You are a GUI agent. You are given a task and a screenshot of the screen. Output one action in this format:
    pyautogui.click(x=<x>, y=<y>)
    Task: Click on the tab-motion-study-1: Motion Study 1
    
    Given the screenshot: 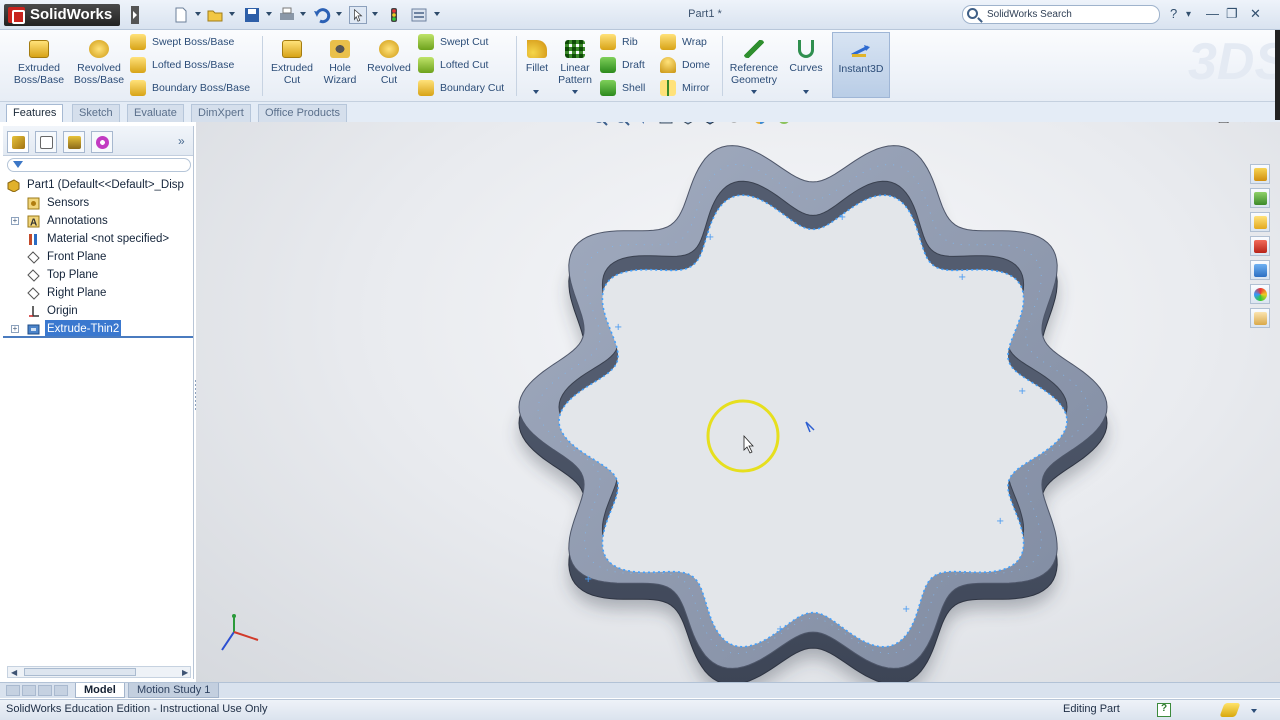 What is the action you would take?
    pyautogui.click(x=174, y=690)
    